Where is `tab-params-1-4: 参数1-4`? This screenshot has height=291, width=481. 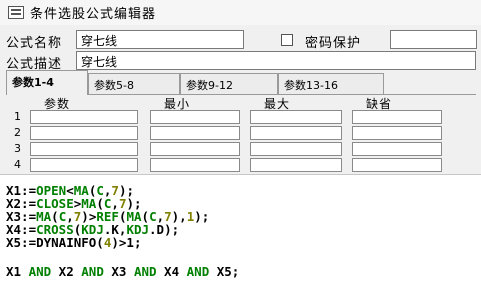
tab-params-1-4: 参数1-4 is located at coordinates (47, 82).